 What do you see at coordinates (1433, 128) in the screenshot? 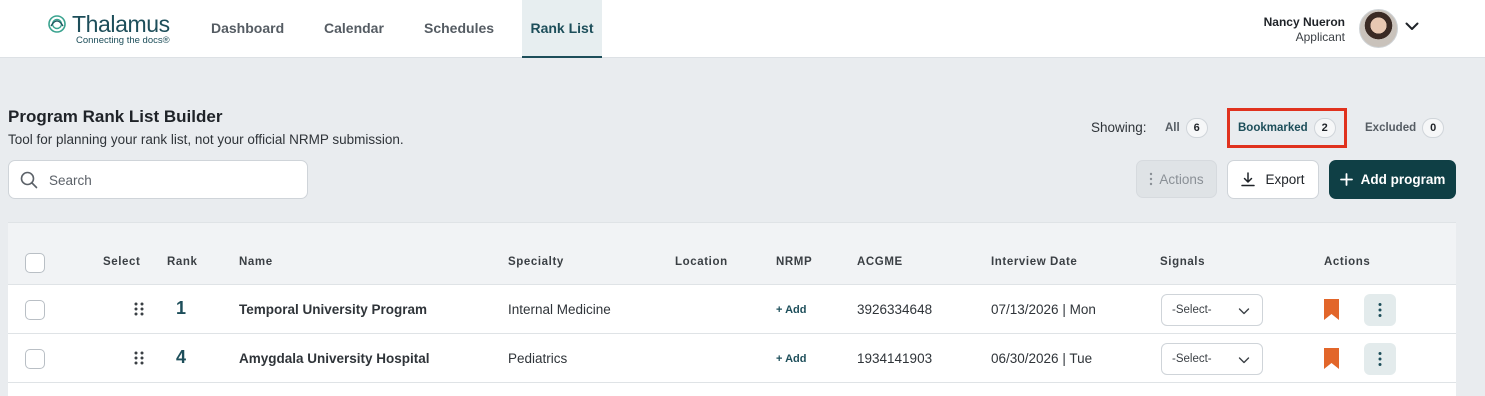
I see `filter-excluded-count: 0` at bounding box center [1433, 128].